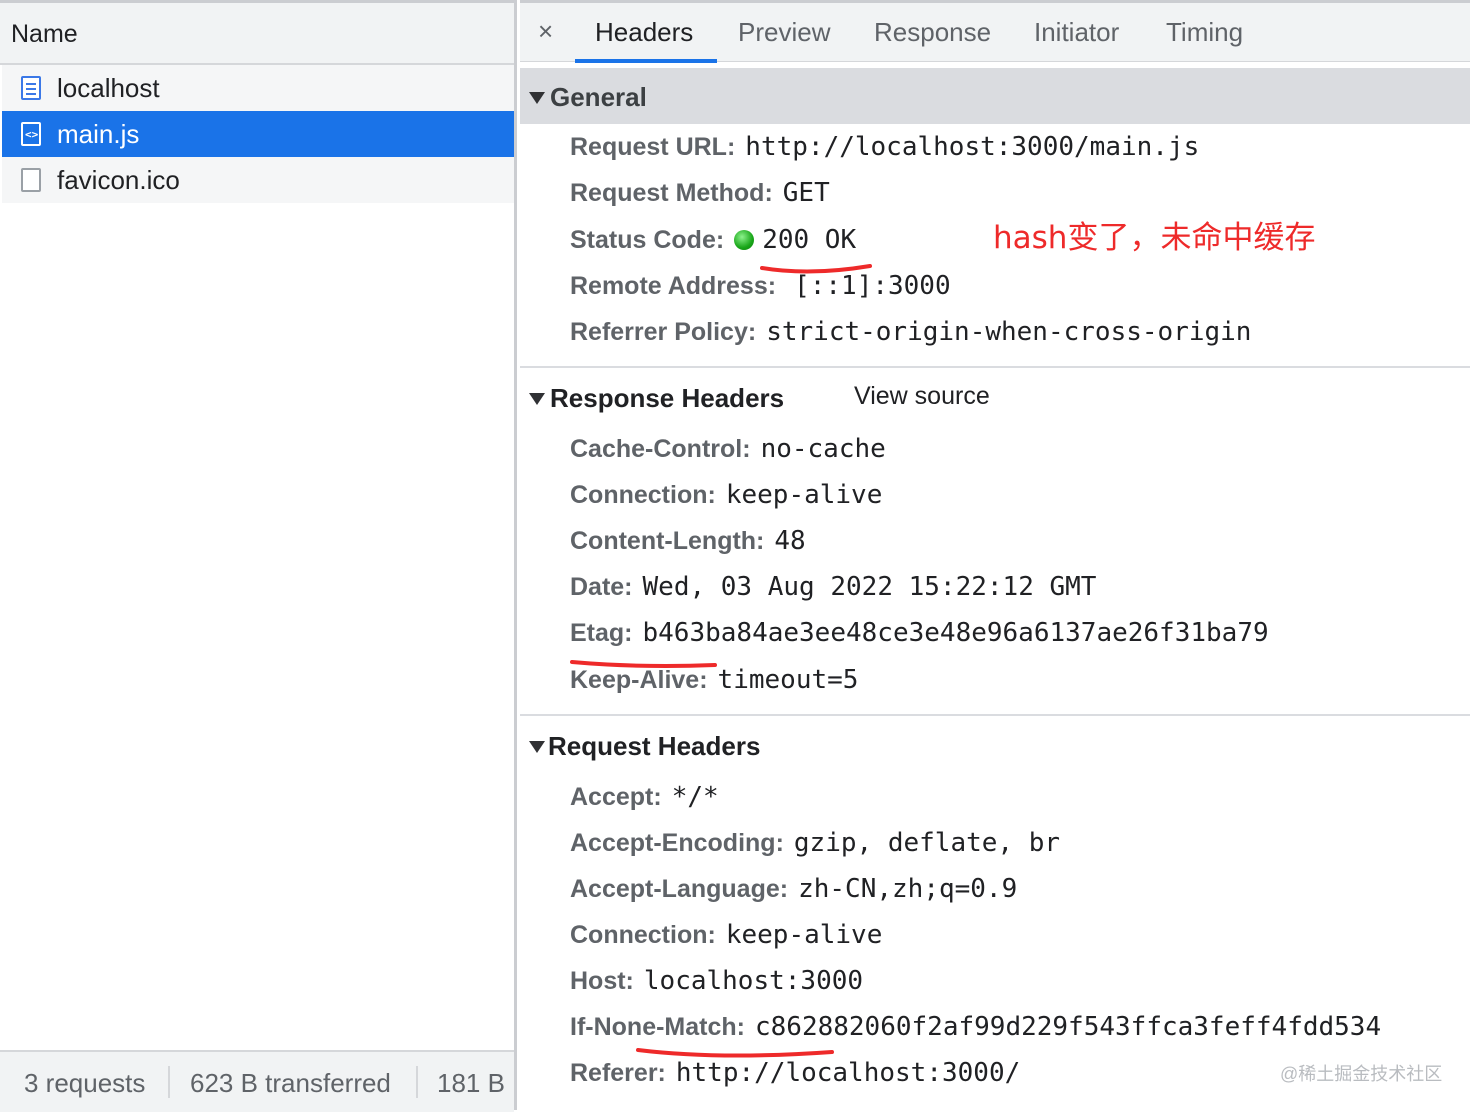  Describe the element at coordinates (753, 981) in the screenshot. I see `header-value: localhost:3000` at that location.